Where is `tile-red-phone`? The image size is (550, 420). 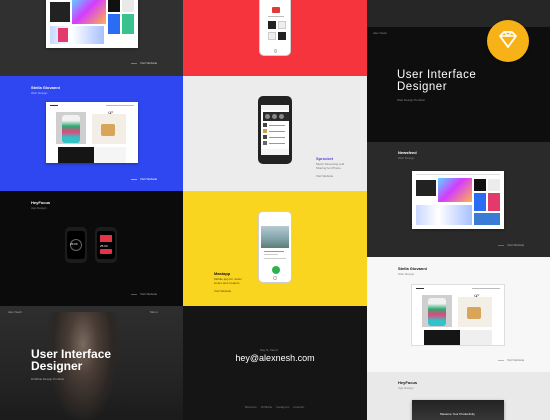
tile-red-phone is located at coordinates (275, 38).